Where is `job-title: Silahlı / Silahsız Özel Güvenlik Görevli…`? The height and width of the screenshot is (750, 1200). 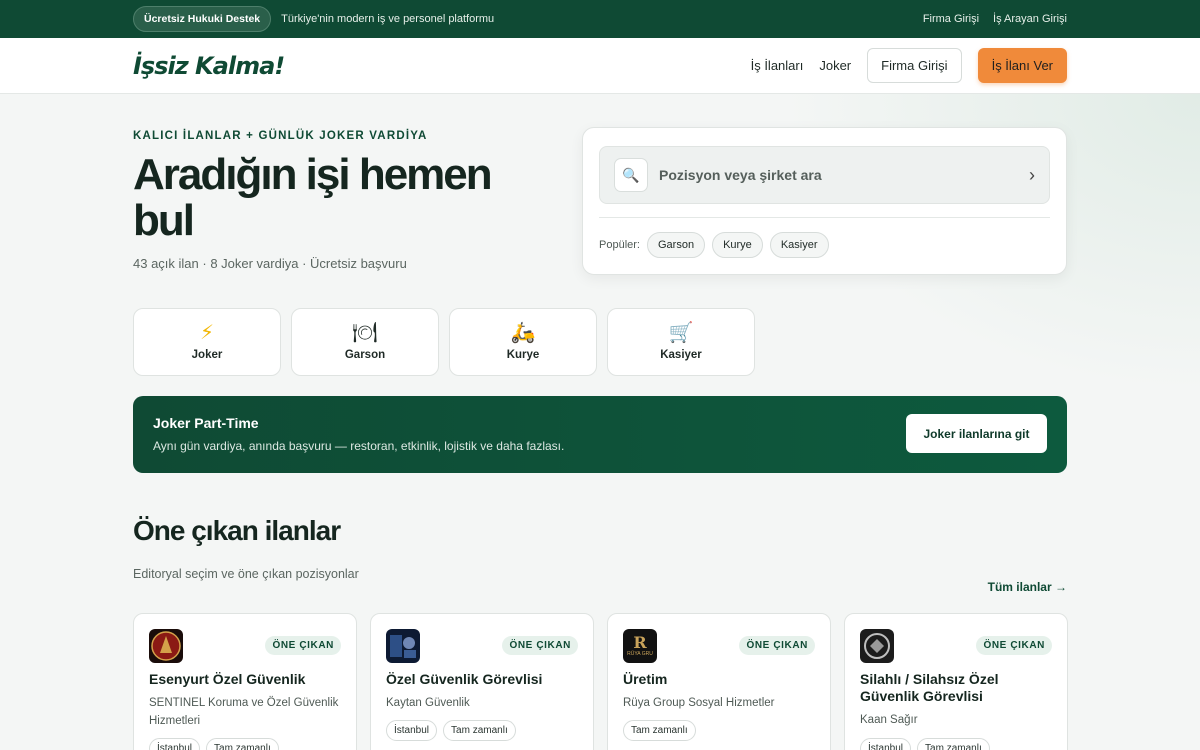
job-title: Silahlı / Silahsız Özel Güvenlik Görevli… is located at coordinates (929, 687).